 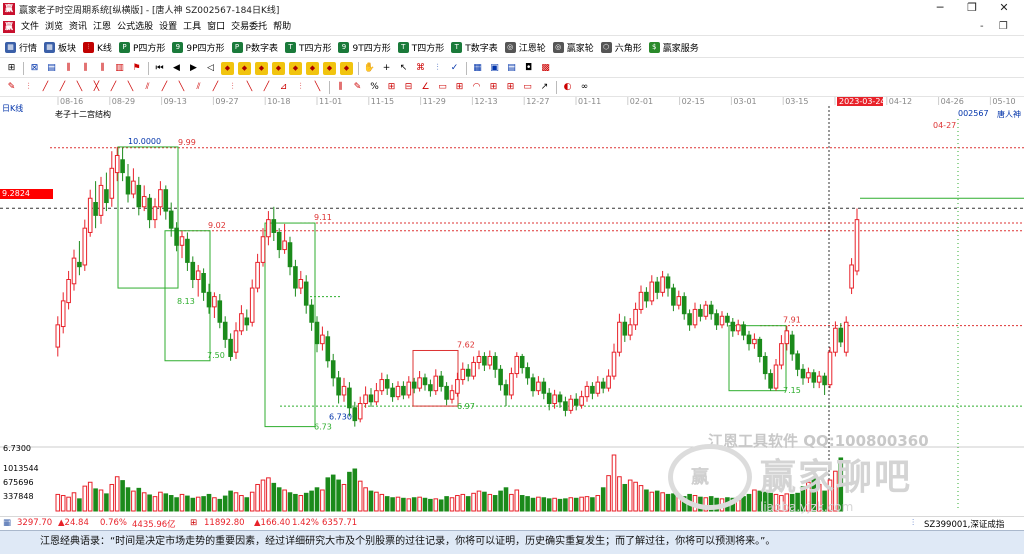 What do you see at coordinates (420, 47) in the screenshot?
I see `nav-item-8: T T四方形` at bounding box center [420, 47].